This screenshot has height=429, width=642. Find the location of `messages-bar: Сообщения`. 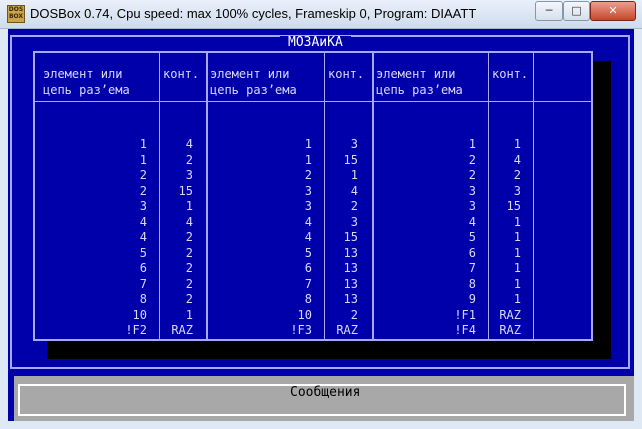

messages-bar: Сообщения is located at coordinates (324, 398).